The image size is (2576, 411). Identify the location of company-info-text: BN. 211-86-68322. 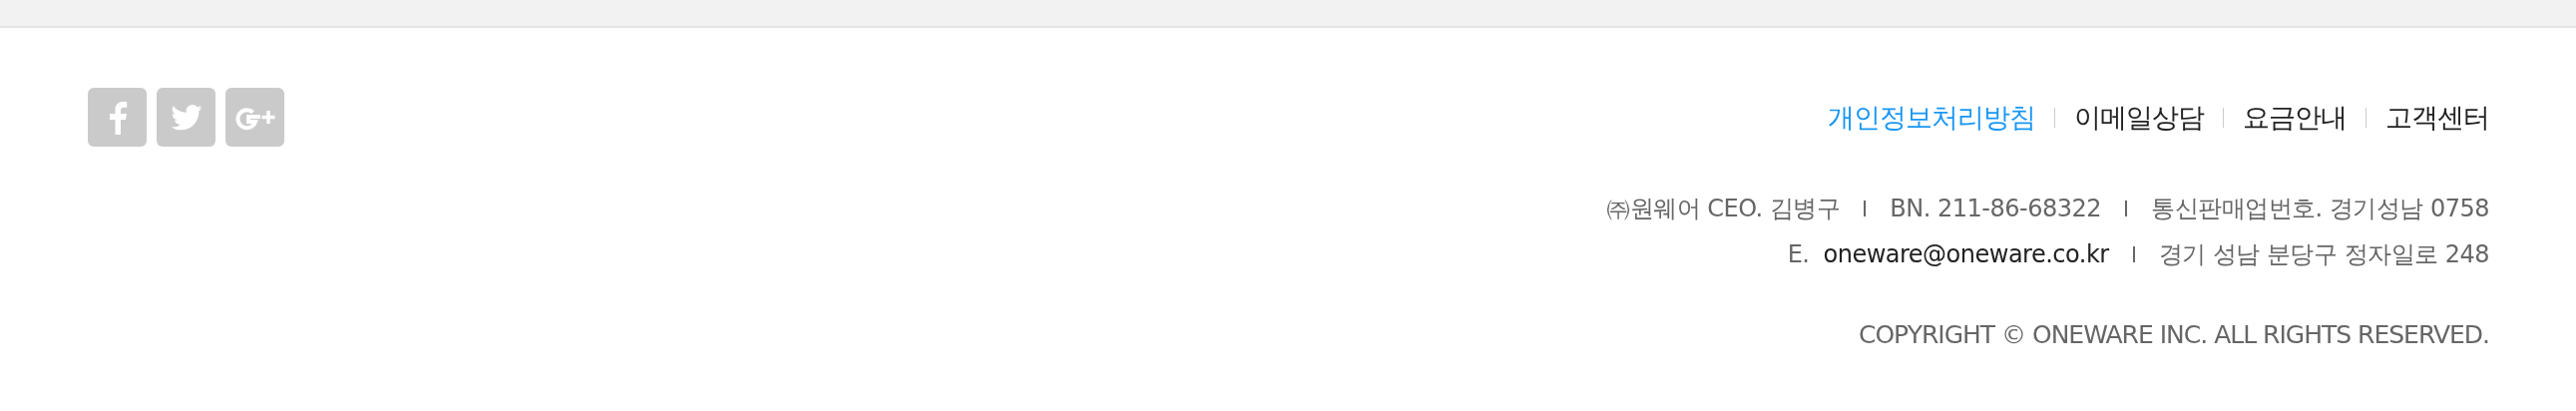
(1996, 209).